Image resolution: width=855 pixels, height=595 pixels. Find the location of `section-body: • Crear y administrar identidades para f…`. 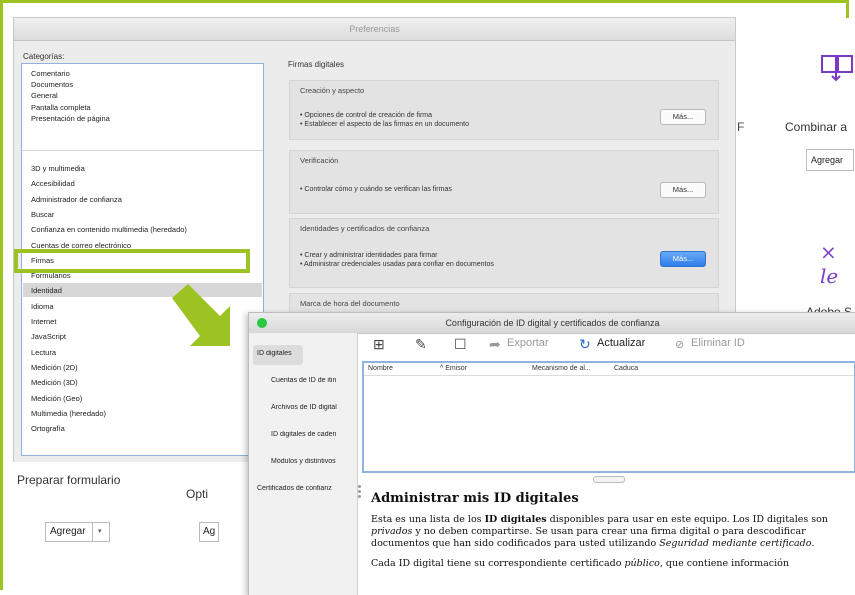

section-body: • Crear y administrar identidades para f… is located at coordinates (397, 260).